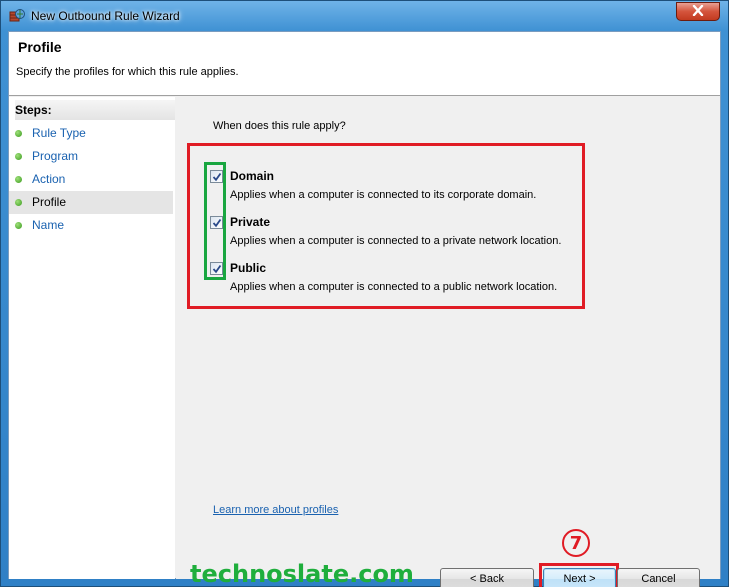  What do you see at coordinates (579, 577) in the screenshot?
I see `next-button: Next >` at bounding box center [579, 577].